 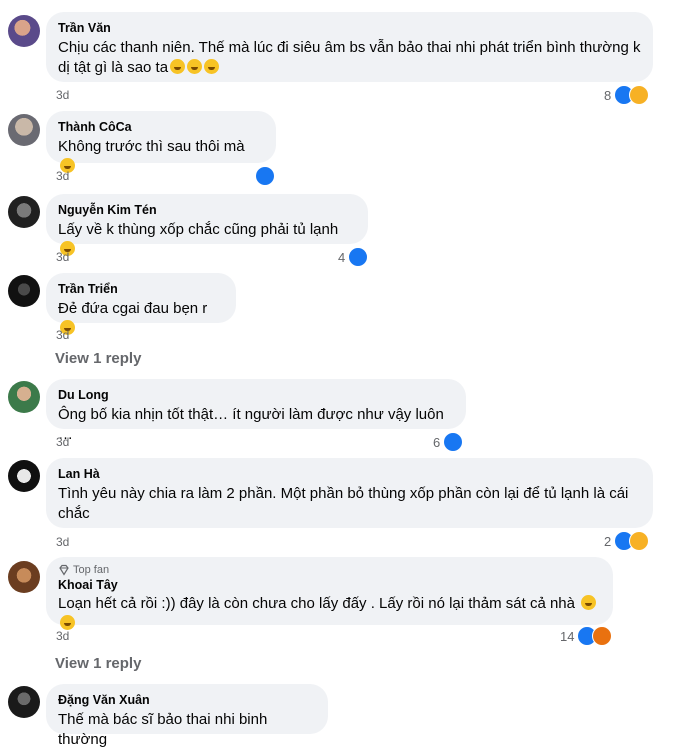 What do you see at coordinates (64, 570) in the screenshot?
I see `diamond-icon` at bounding box center [64, 570].